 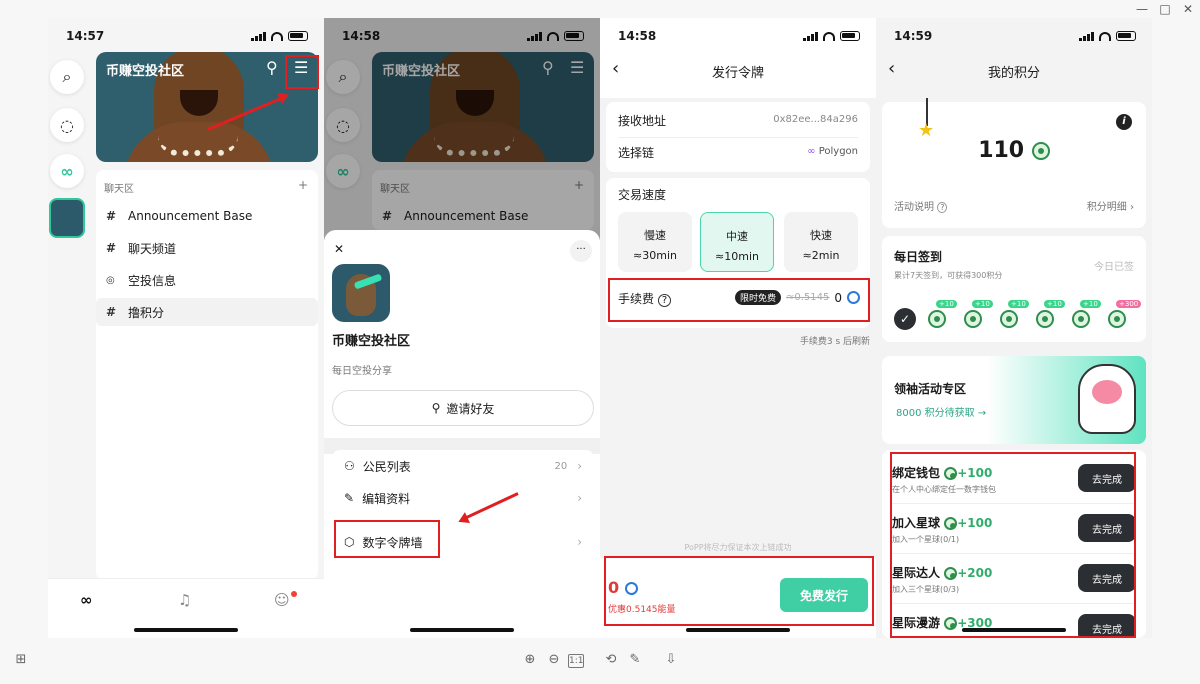 I want to click on tab-profile-icon: ☺, so click(x=282, y=600).